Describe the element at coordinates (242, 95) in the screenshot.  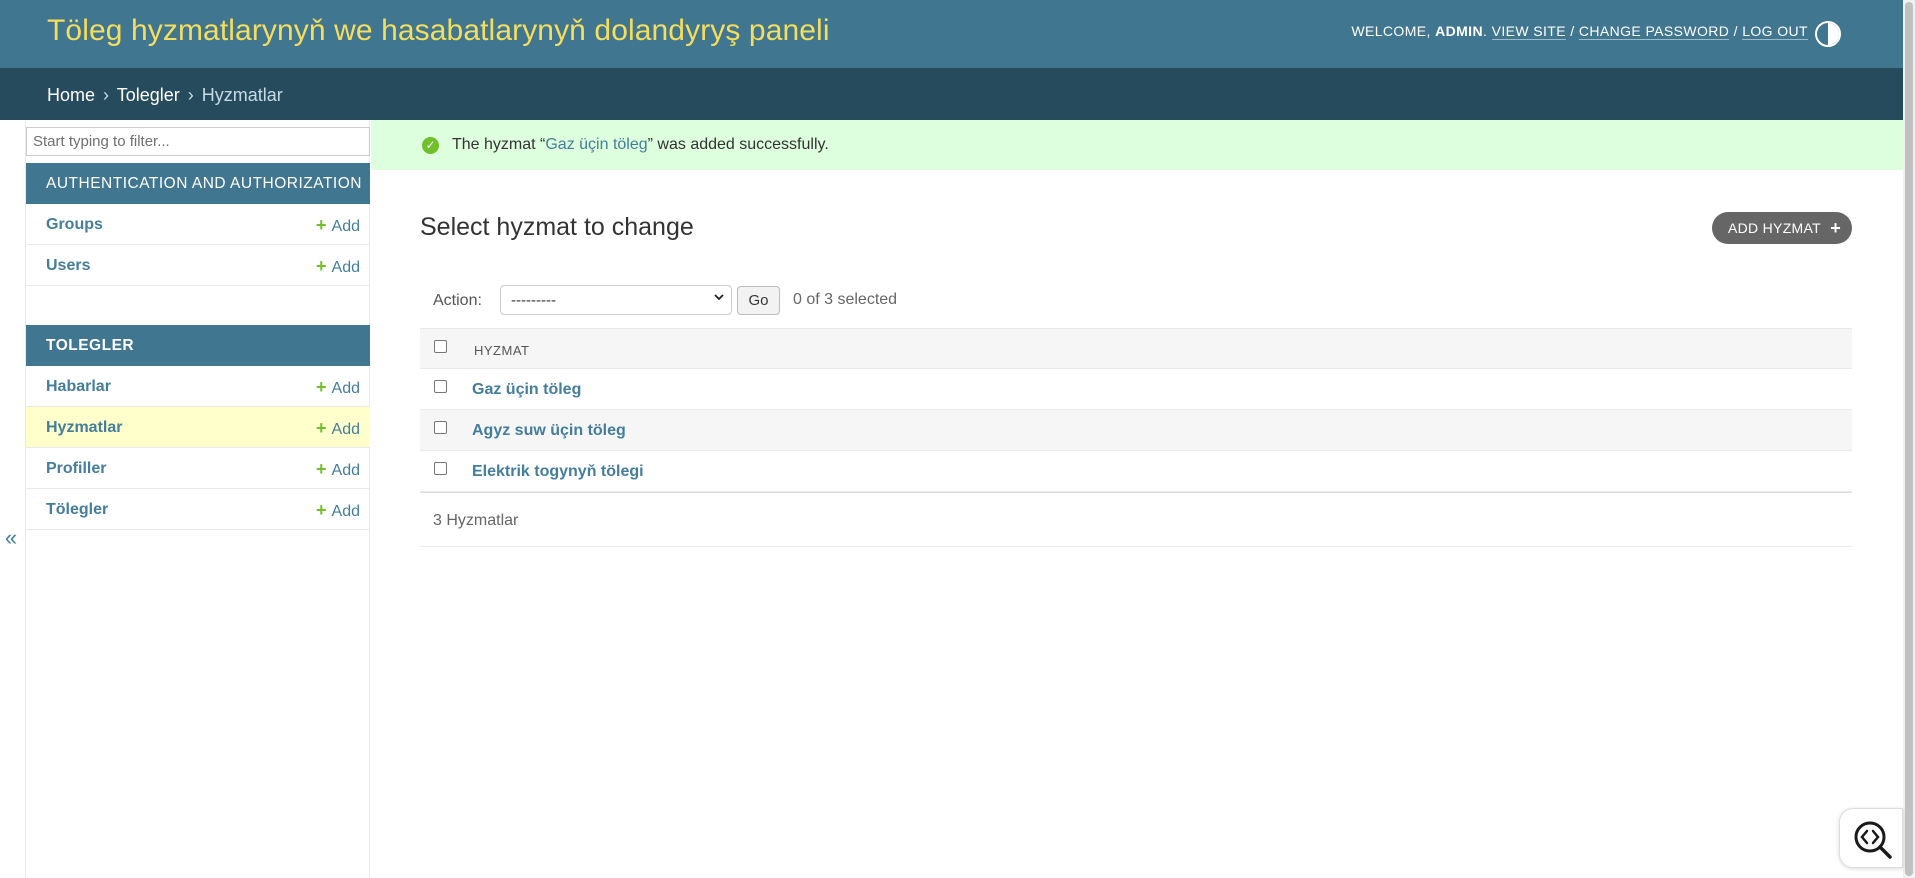
I see `breadcrumb-current: Hyzmatlar` at that location.